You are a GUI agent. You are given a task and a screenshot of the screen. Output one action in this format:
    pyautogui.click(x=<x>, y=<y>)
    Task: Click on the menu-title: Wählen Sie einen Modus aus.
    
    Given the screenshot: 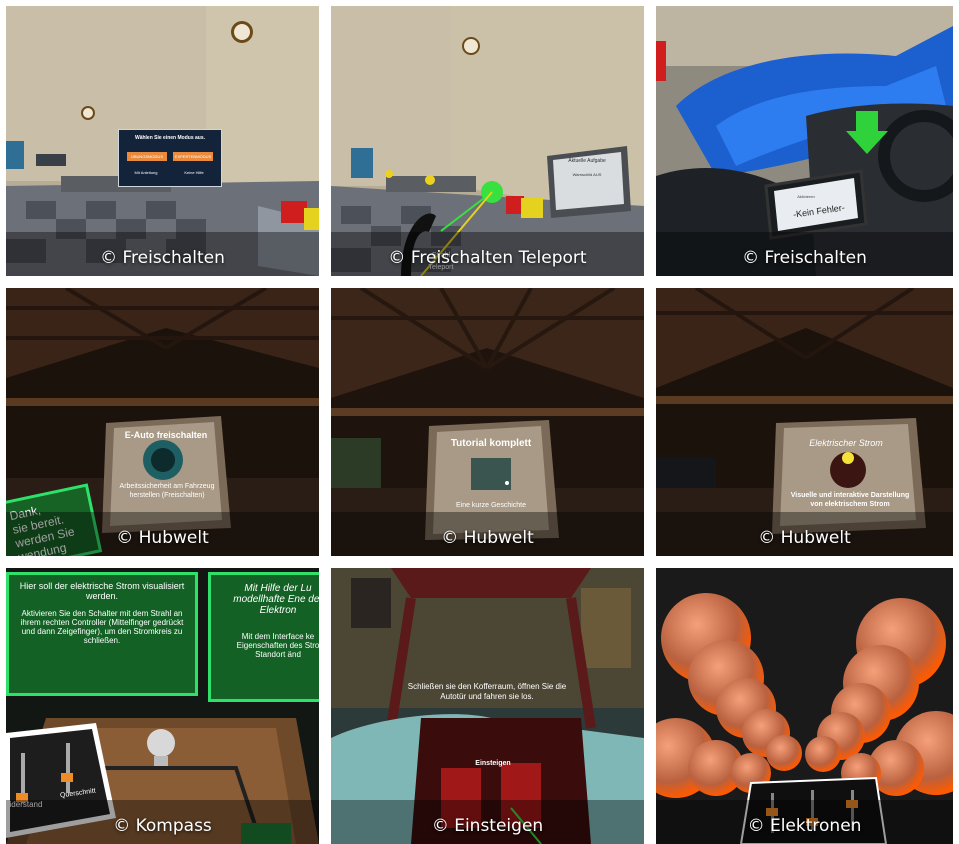 What is the action you would take?
    pyautogui.click(x=169, y=138)
    